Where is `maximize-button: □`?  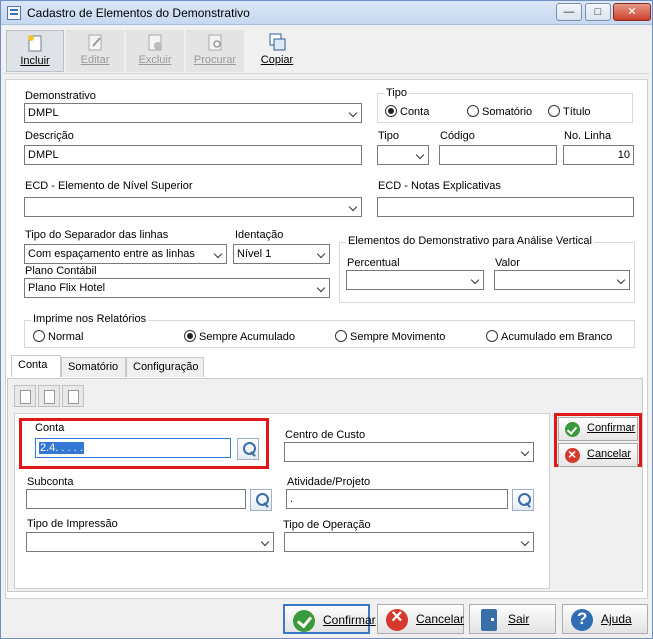
maximize-button: □ is located at coordinates (598, 12).